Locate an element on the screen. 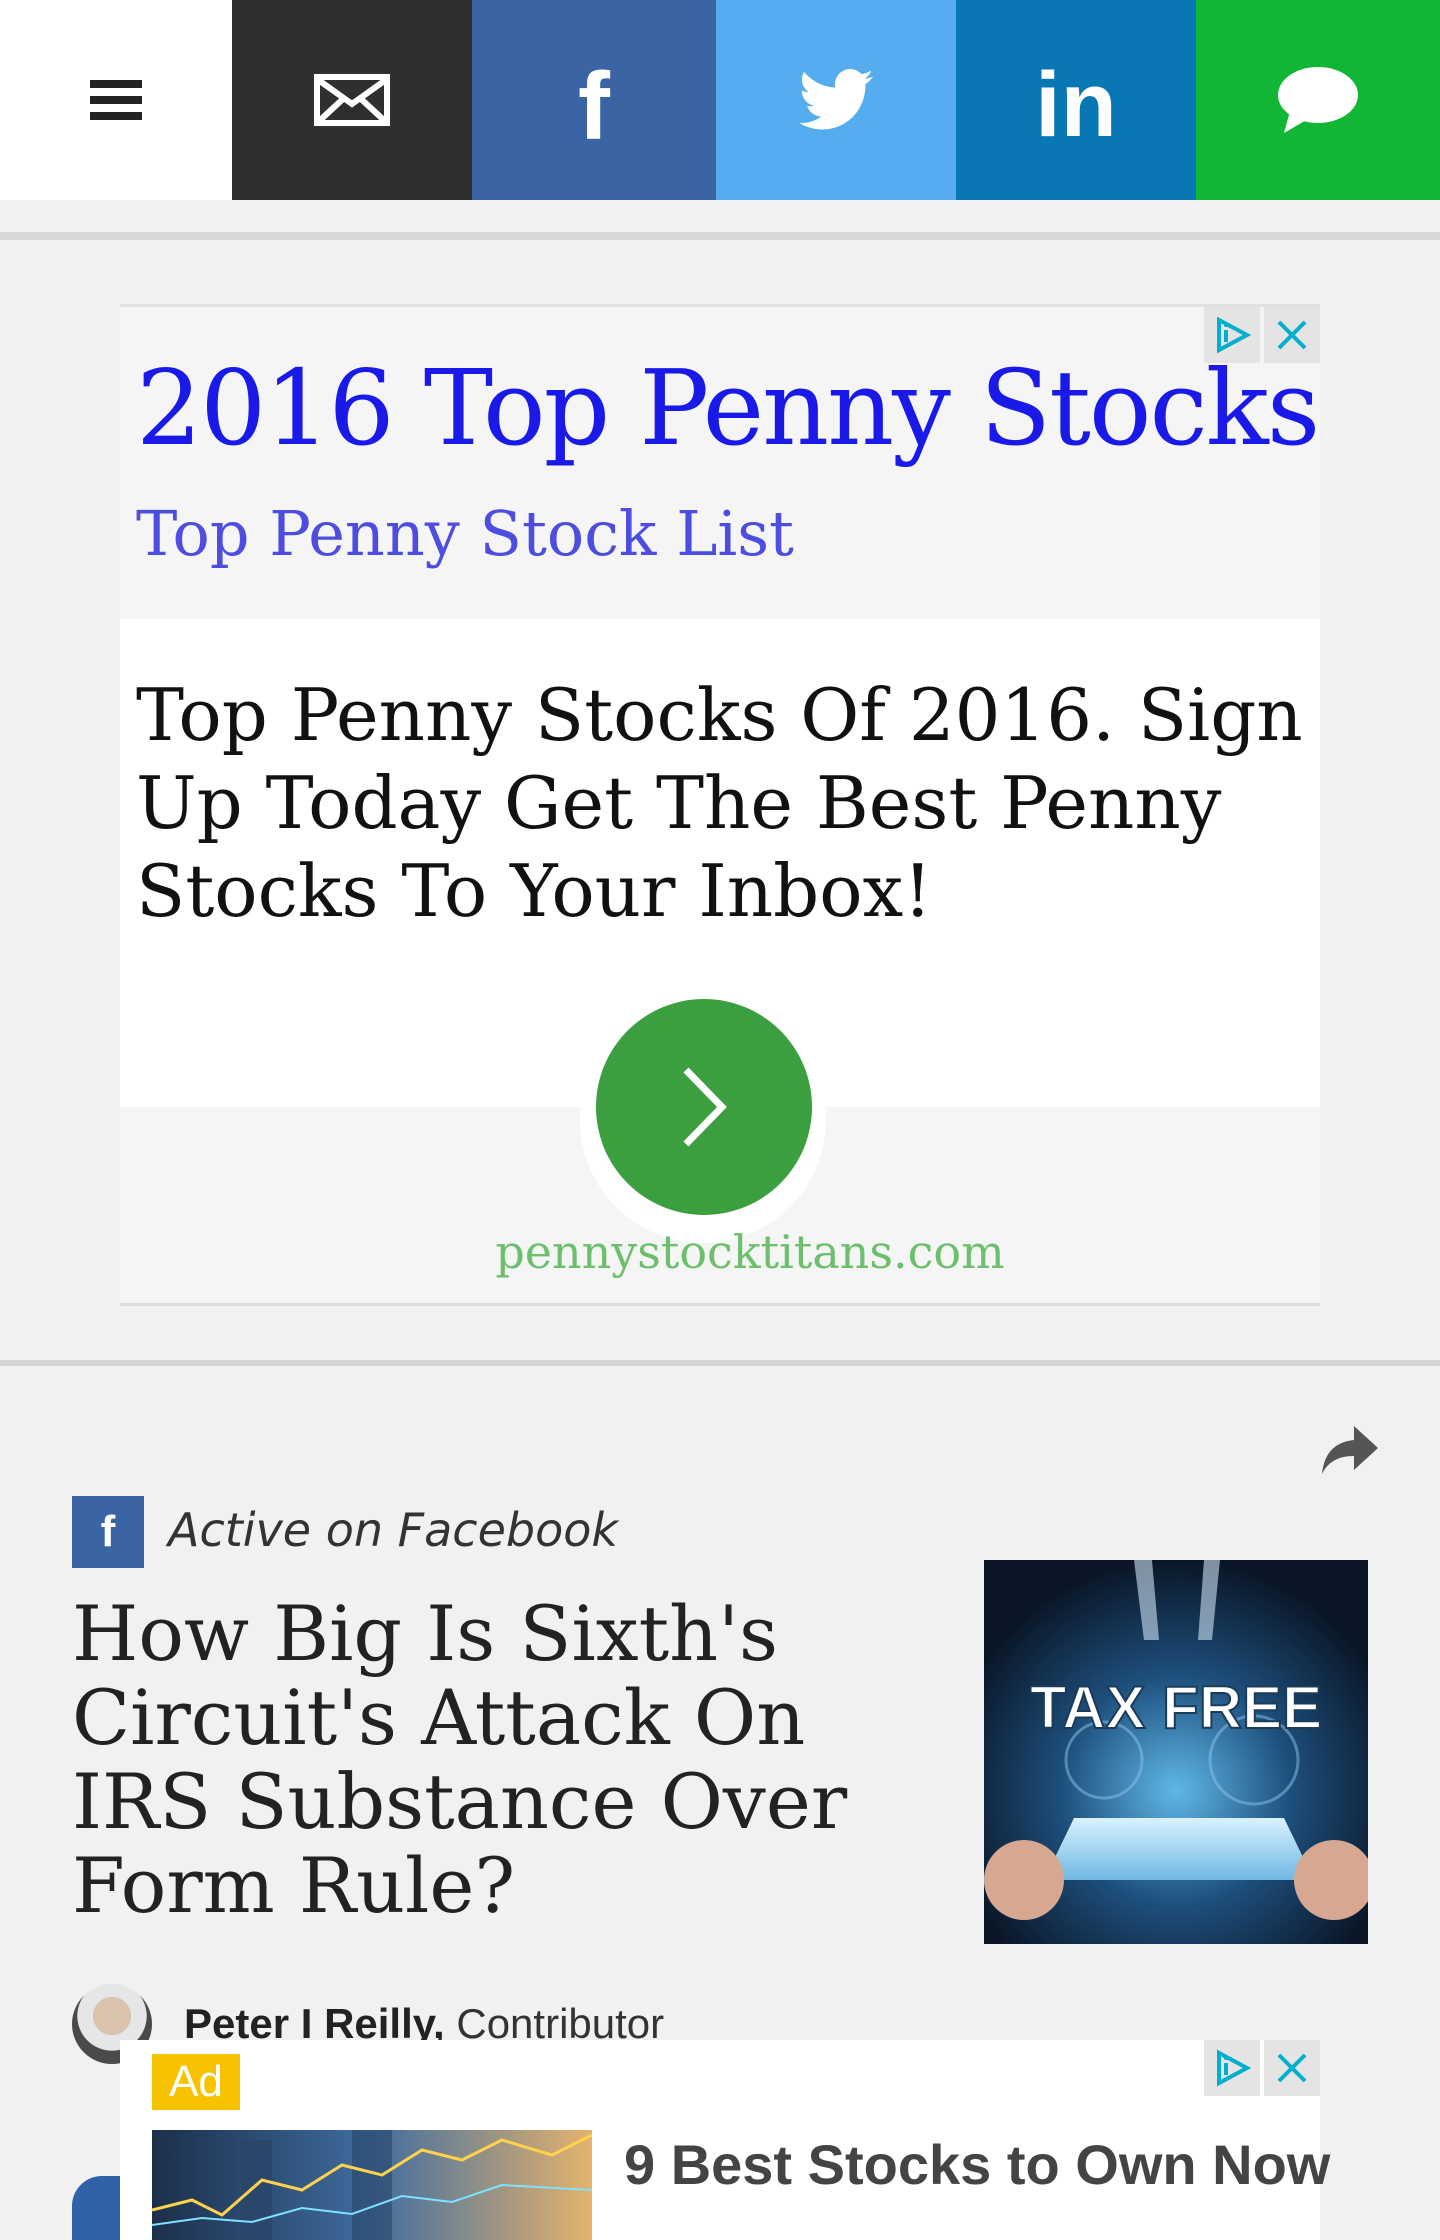 The height and width of the screenshot is (2240, 1440). article-thumbnail: TAX FREE is located at coordinates (1176, 1752).